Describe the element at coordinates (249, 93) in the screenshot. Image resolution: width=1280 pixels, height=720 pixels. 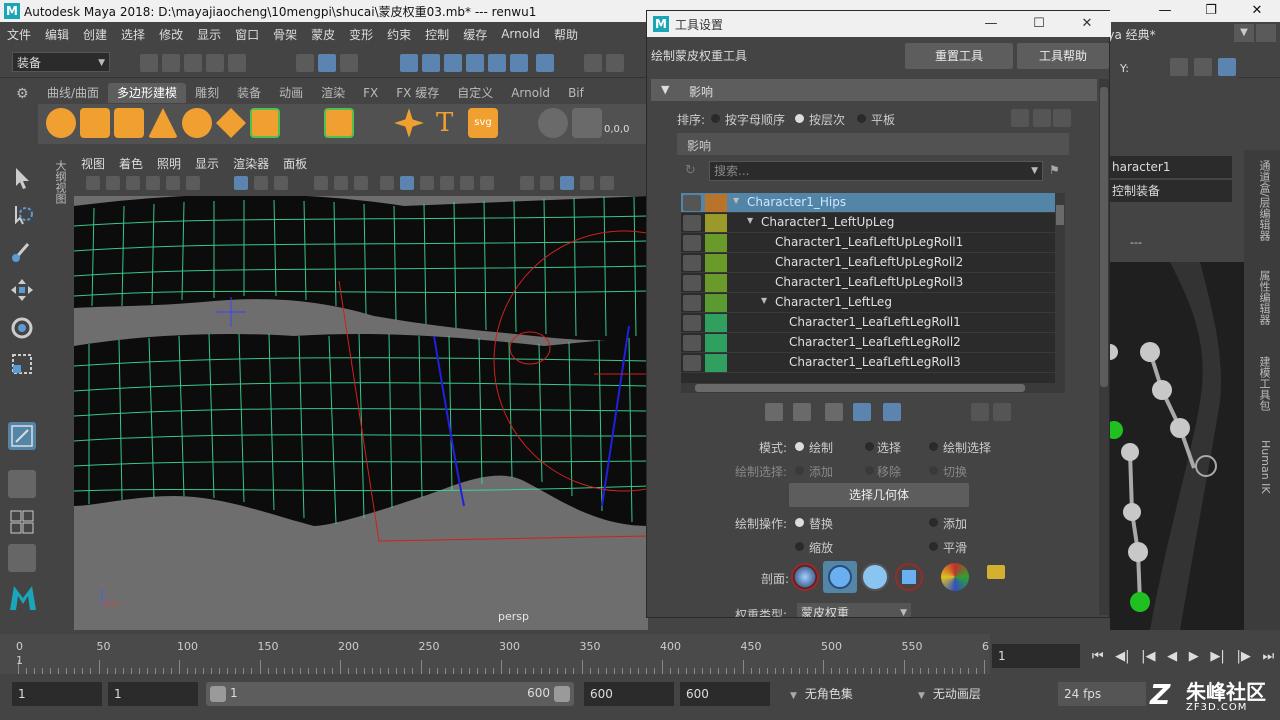
I see `shelf-tab-rigging: 装备` at that location.